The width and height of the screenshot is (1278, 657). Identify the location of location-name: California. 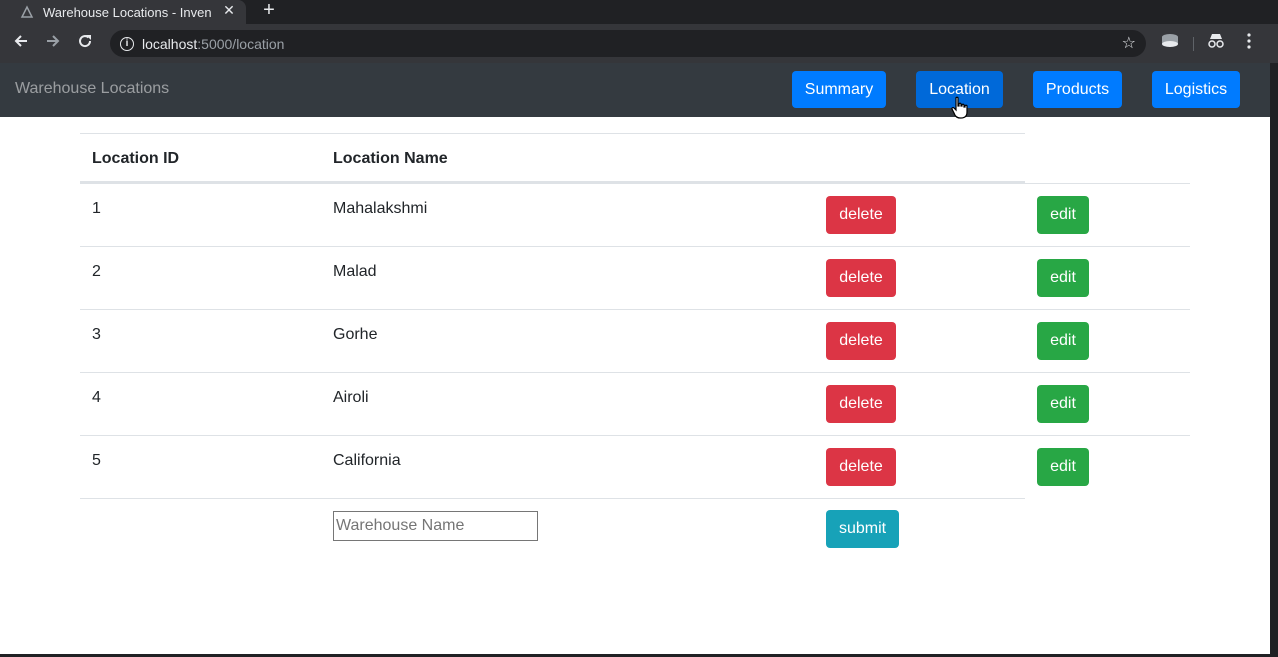
(367, 460).